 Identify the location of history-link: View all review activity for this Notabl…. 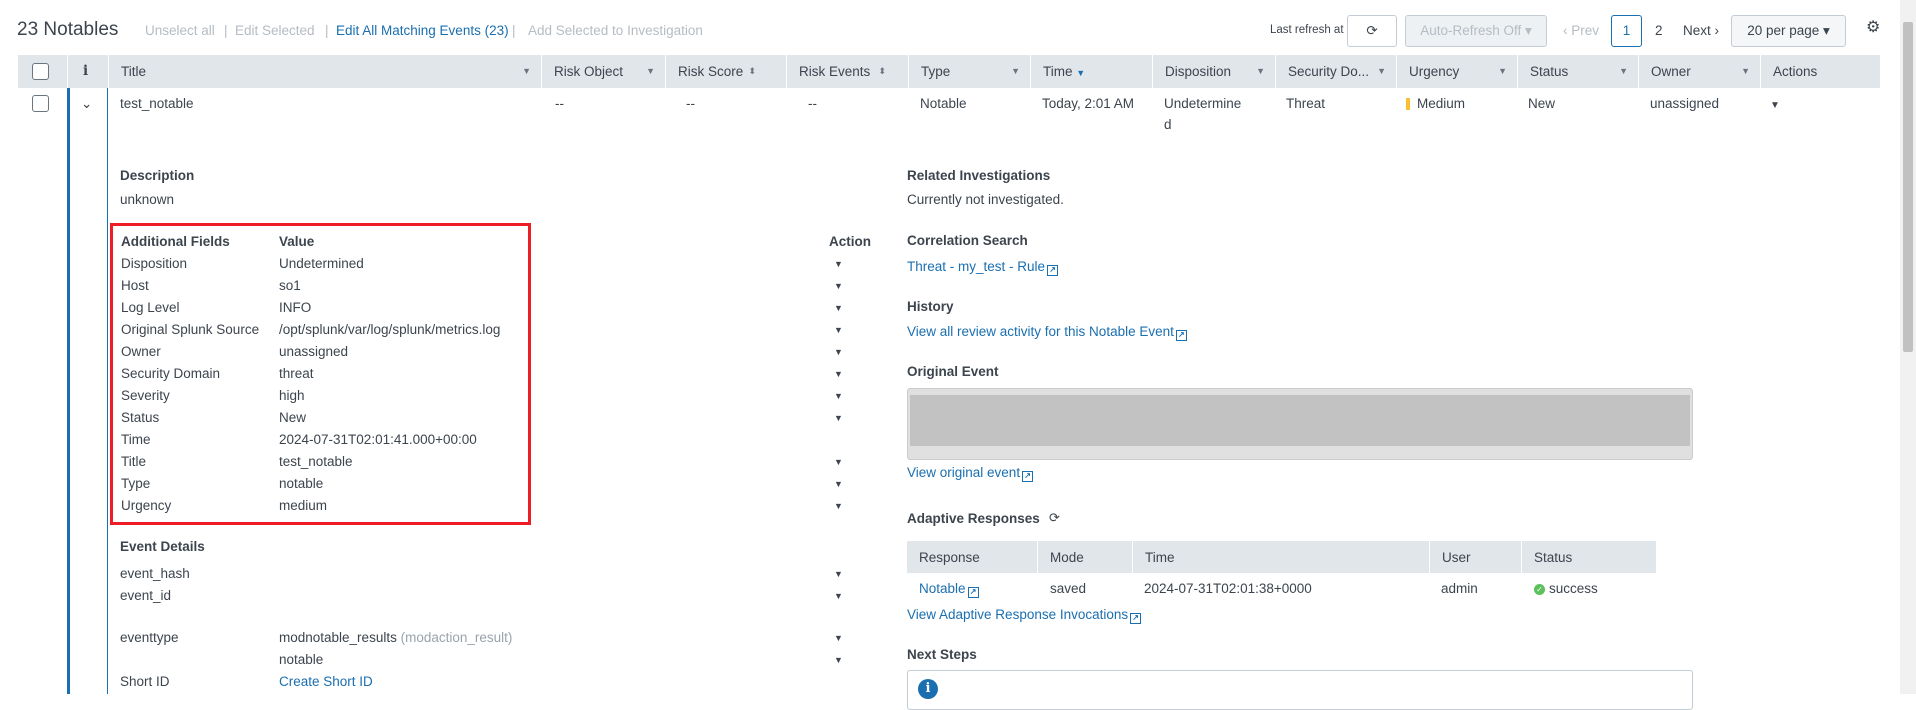
(1047, 332).